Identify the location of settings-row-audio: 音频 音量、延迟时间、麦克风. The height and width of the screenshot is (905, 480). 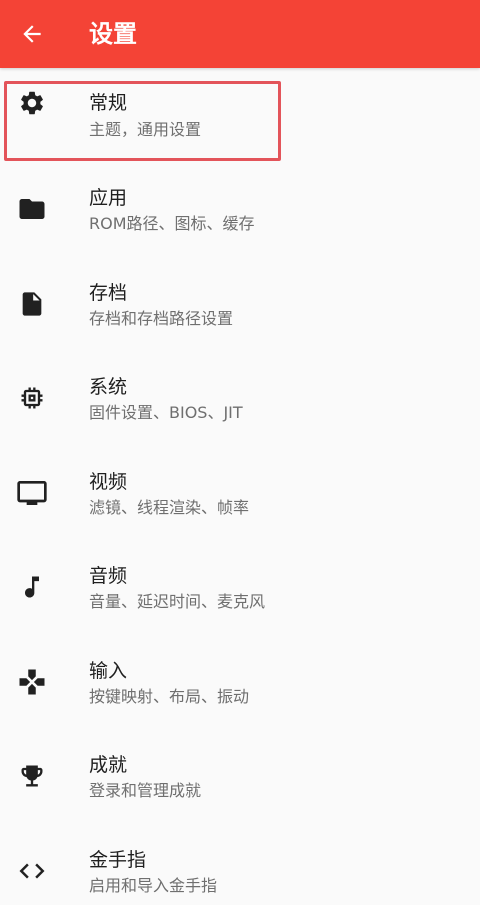
(240, 587).